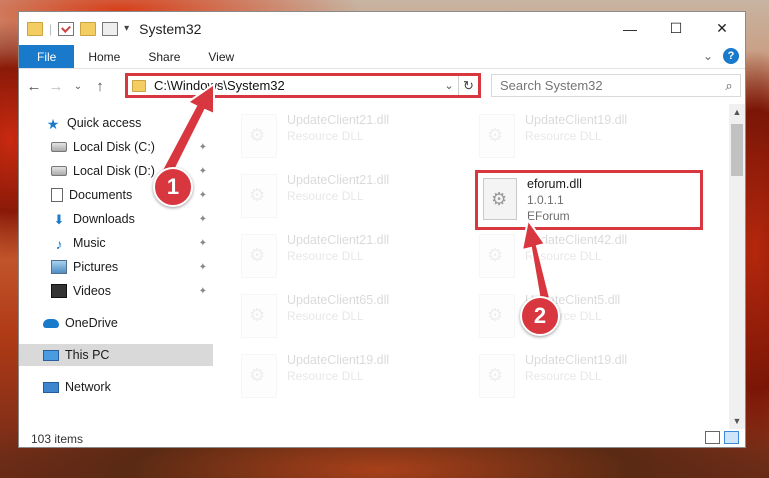  Describe the element at coordinates (731, 437) in the screenshot. I see `large-icons-view-icon` at that location.